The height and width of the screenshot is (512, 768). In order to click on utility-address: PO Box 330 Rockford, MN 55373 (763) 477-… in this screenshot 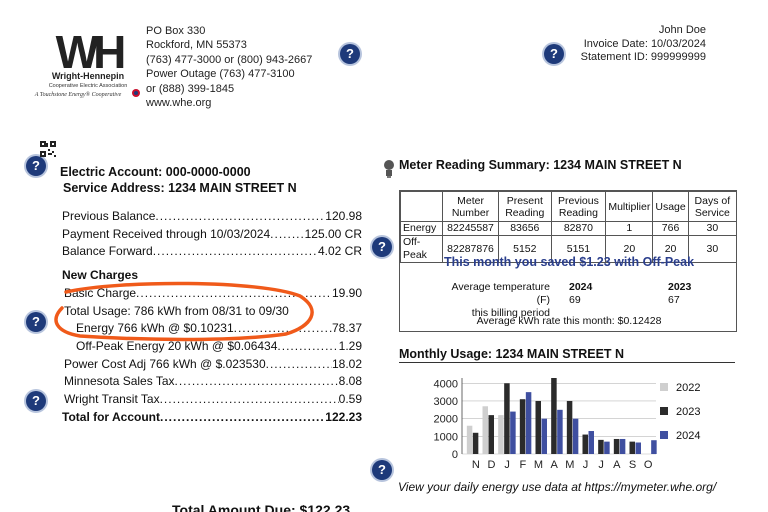, I will do `click(229, 67)`.